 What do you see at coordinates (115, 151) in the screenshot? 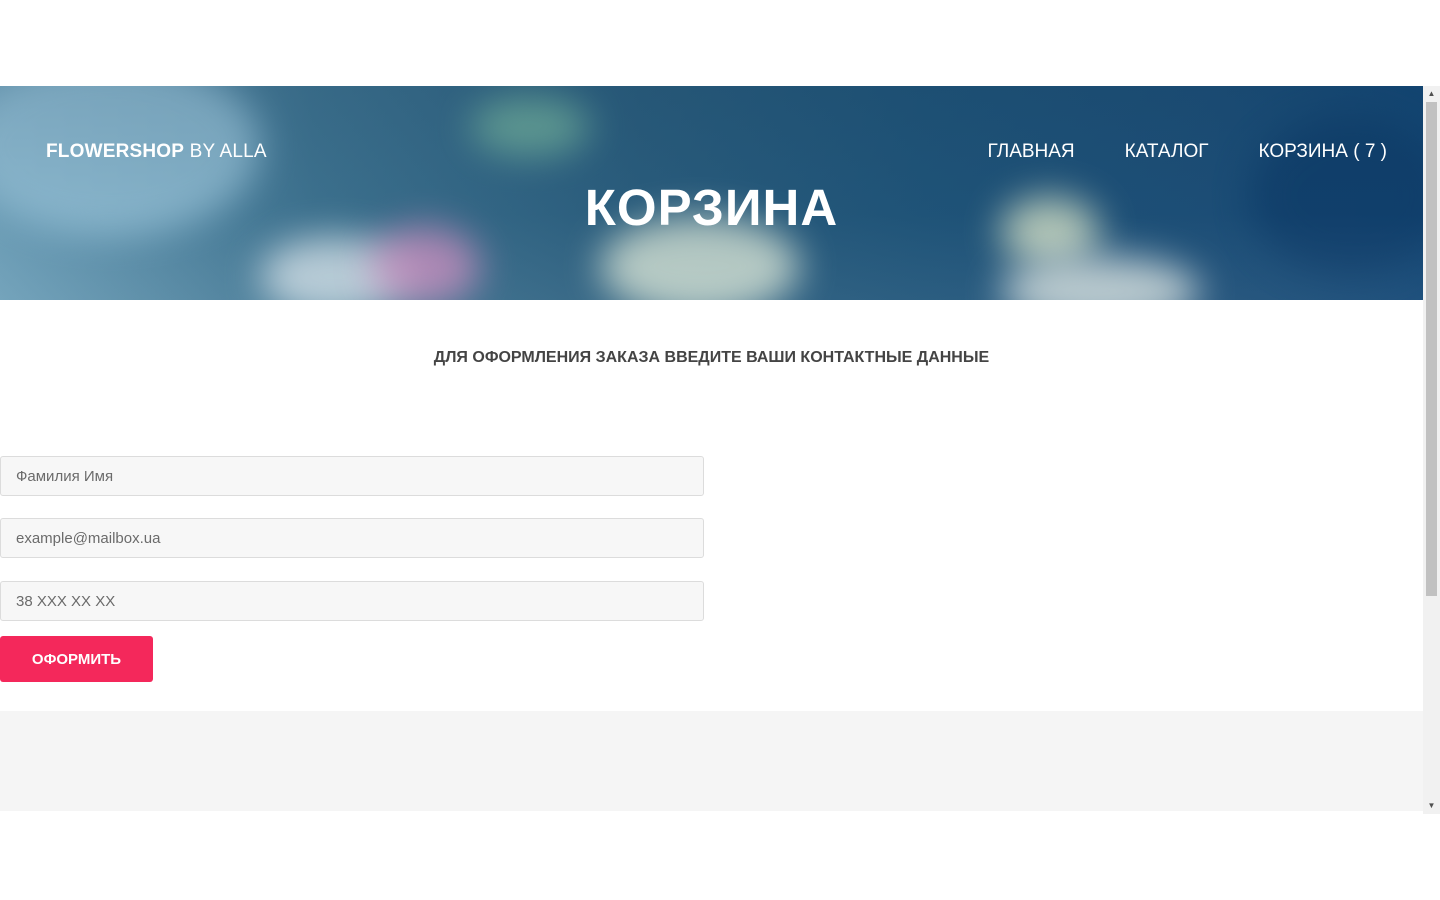
I see `brand-name: FLOWERSHOP` at bounding box center [115, 151].